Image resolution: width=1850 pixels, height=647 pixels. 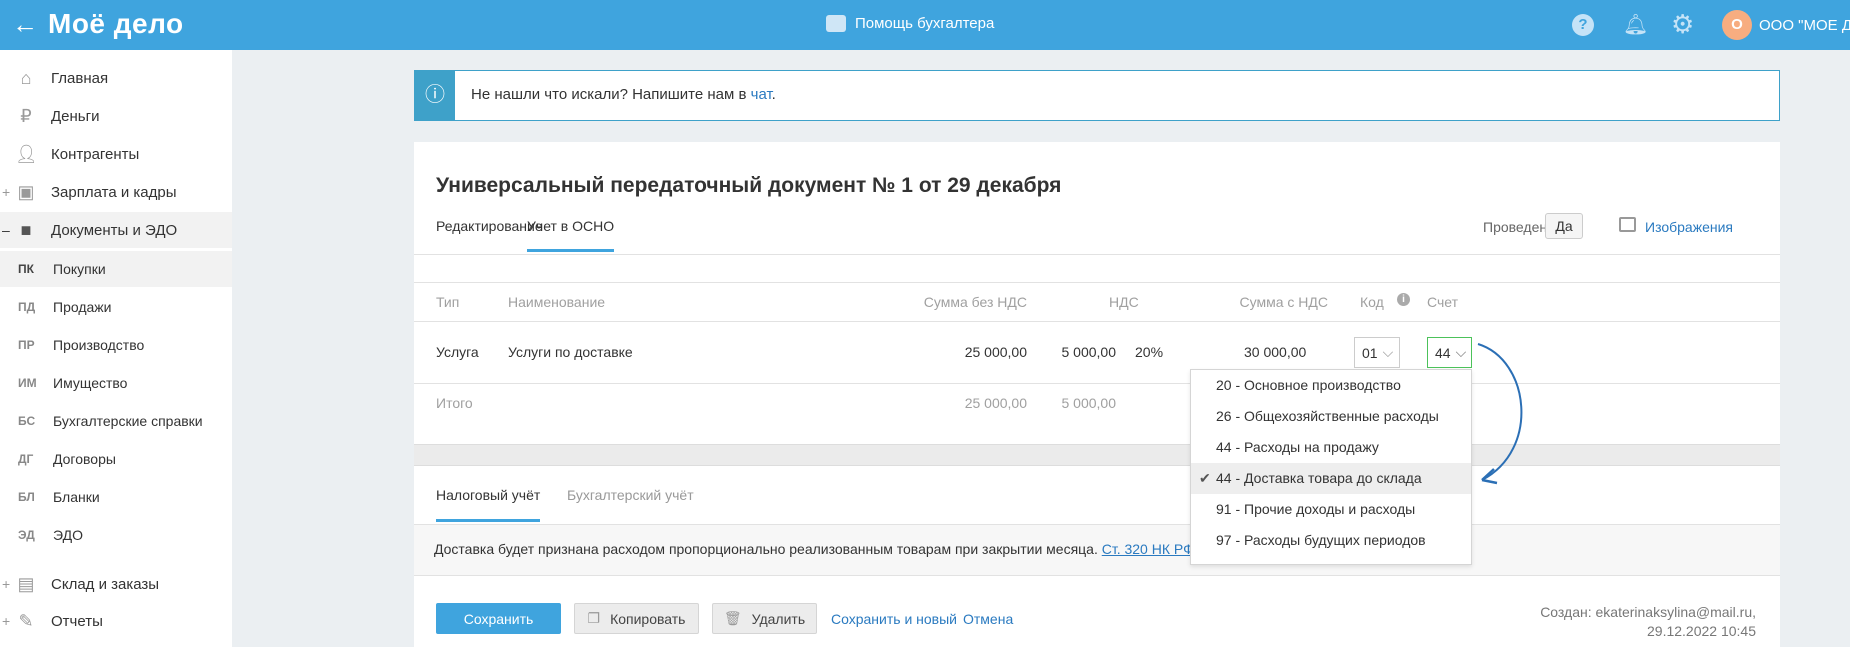 I want to click on help-icon: ?, so click(x=1583, y=25).